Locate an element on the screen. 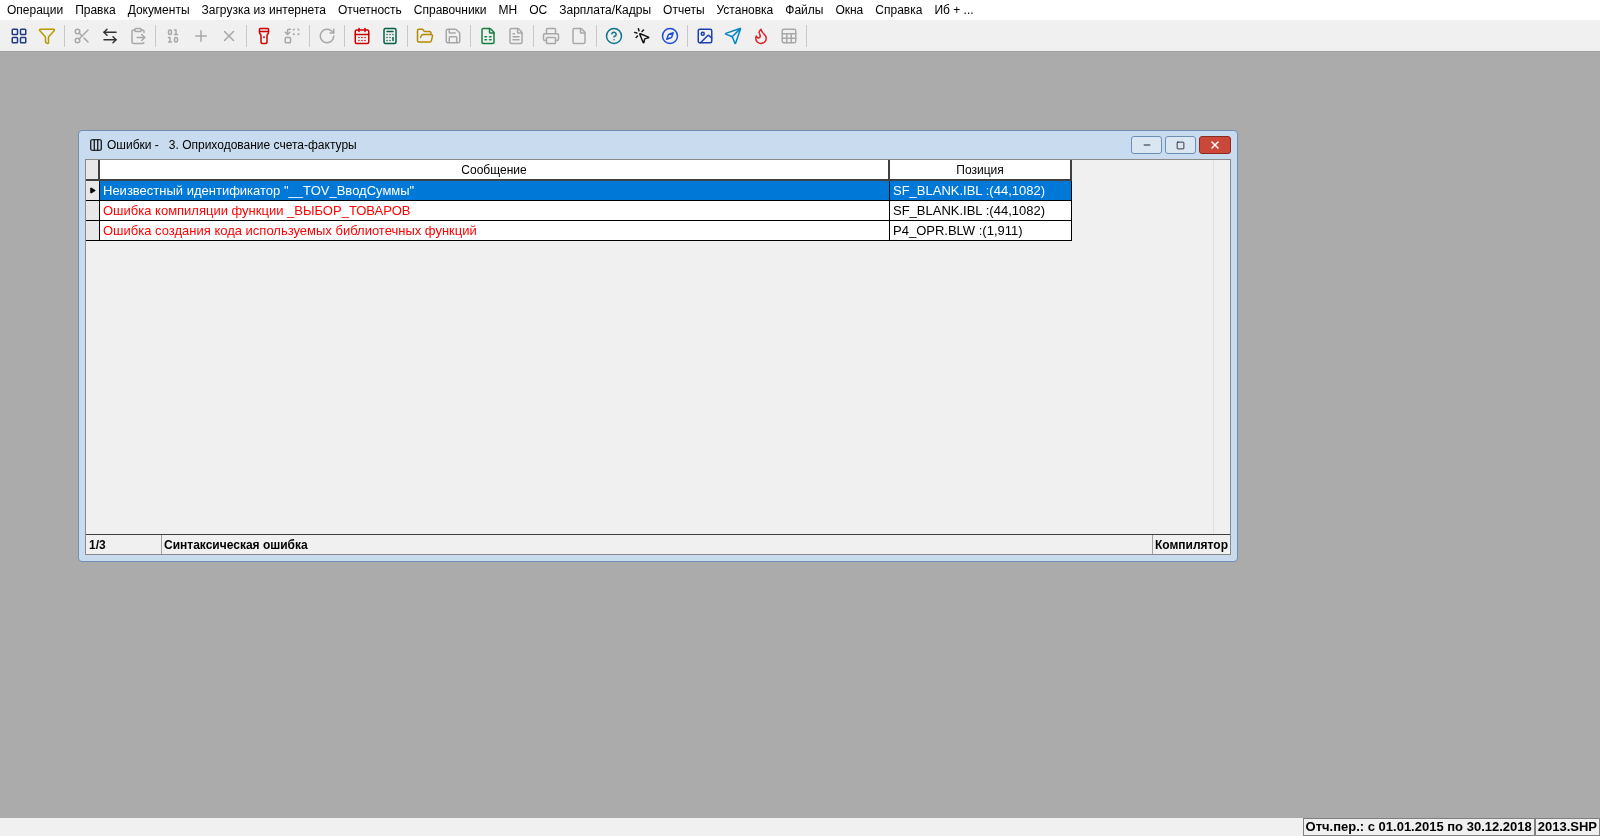 The height and width of the screenshot is (836, 1600). menu-item: Отчеты is located at coordinates (684, 10).